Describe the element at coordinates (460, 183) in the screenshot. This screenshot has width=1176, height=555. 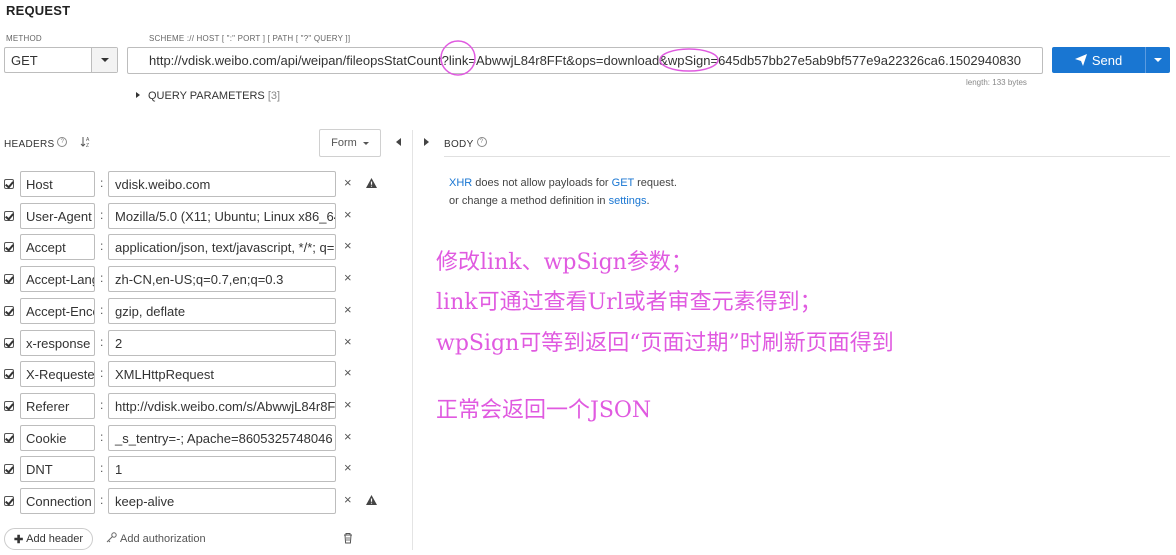
I see `xhr-link: XHR` at that location.